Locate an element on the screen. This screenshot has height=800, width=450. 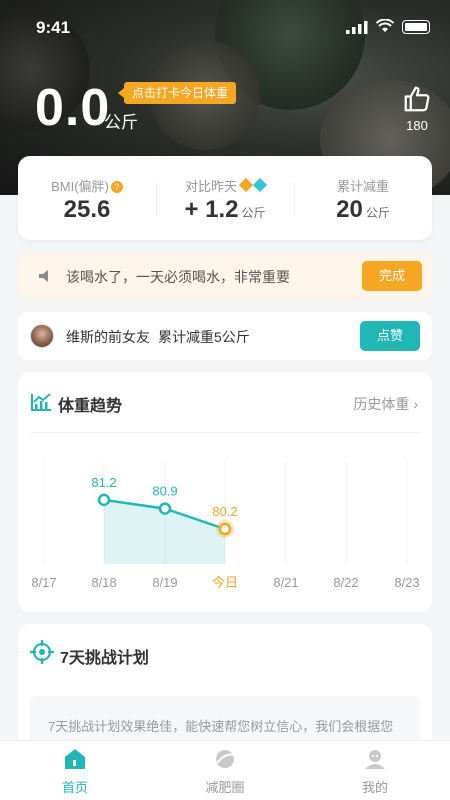
home-icon is located at coordinates (75, 759).